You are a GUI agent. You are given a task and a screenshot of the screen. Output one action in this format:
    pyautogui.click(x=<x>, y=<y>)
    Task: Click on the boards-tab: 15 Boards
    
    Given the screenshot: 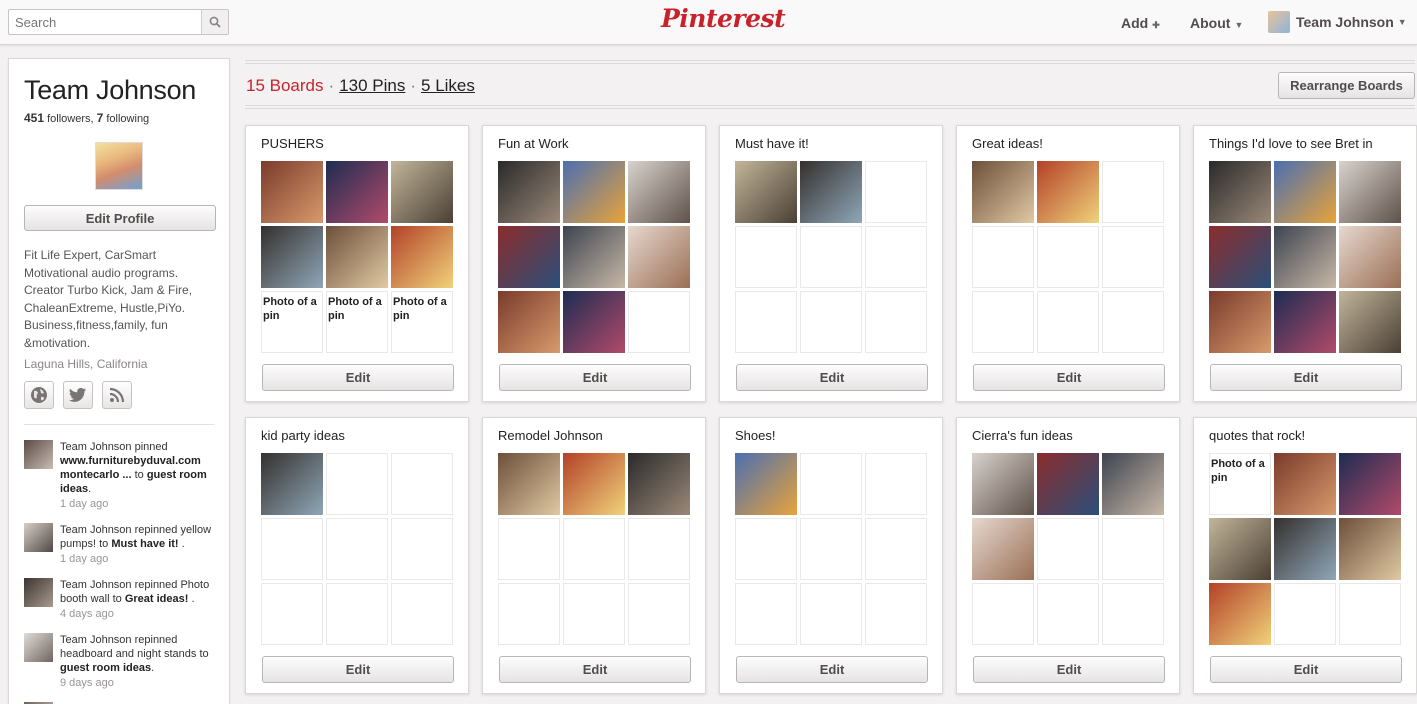 What is the action you would take?
    pyautogui.click(x=285, y=85)
    